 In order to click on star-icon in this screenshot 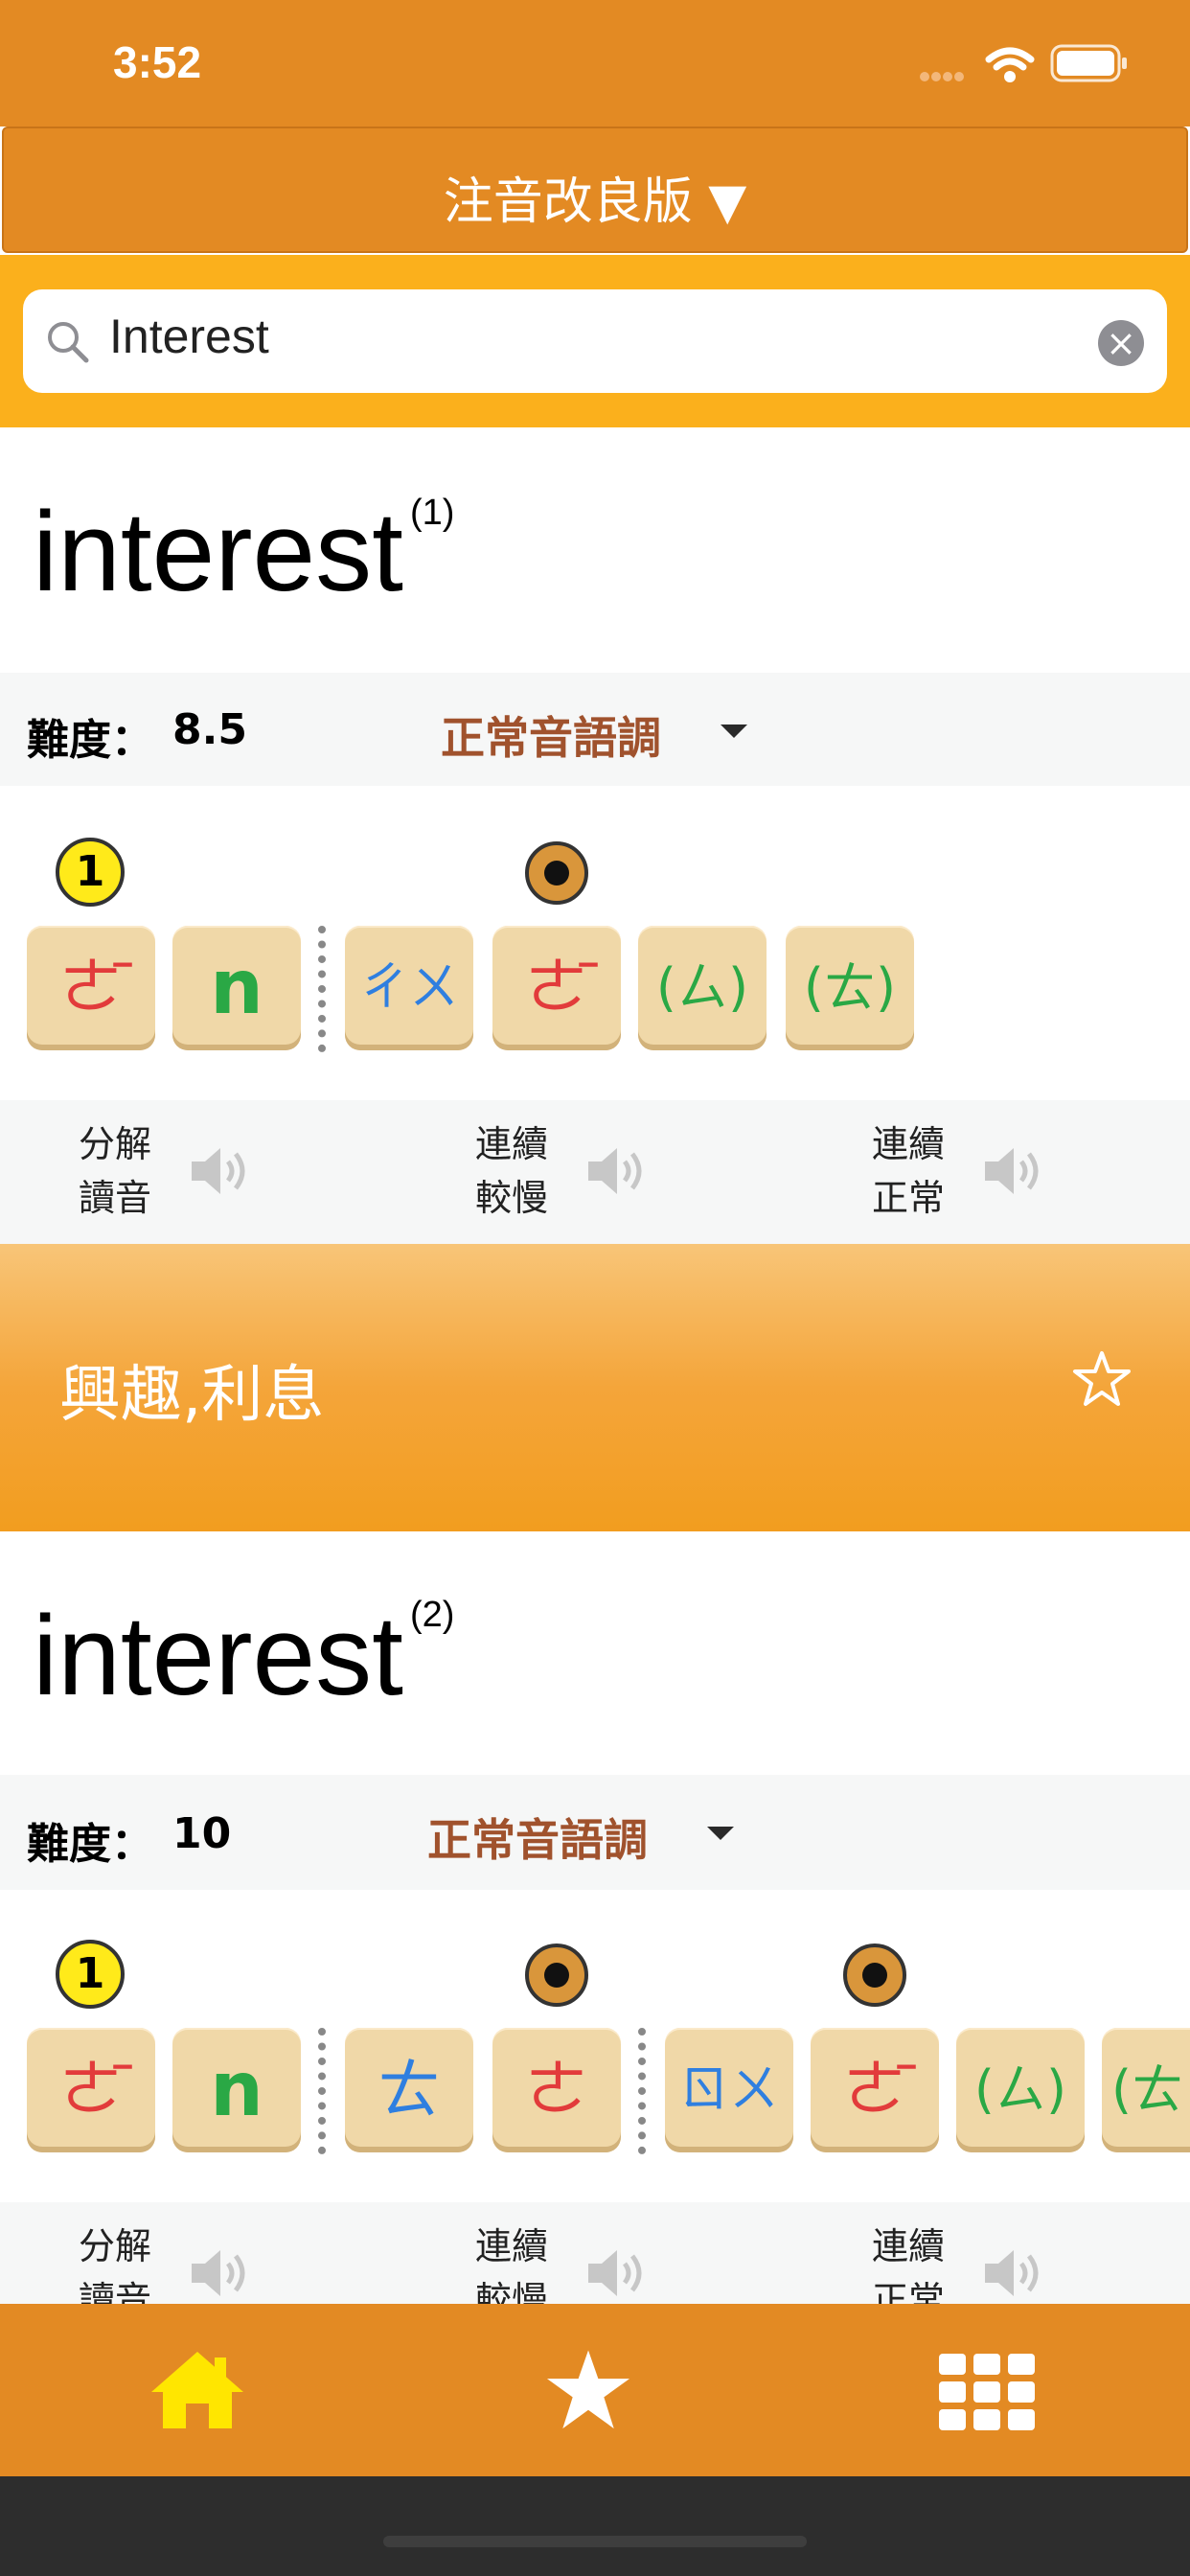, I will do `click(588, 2390)`.